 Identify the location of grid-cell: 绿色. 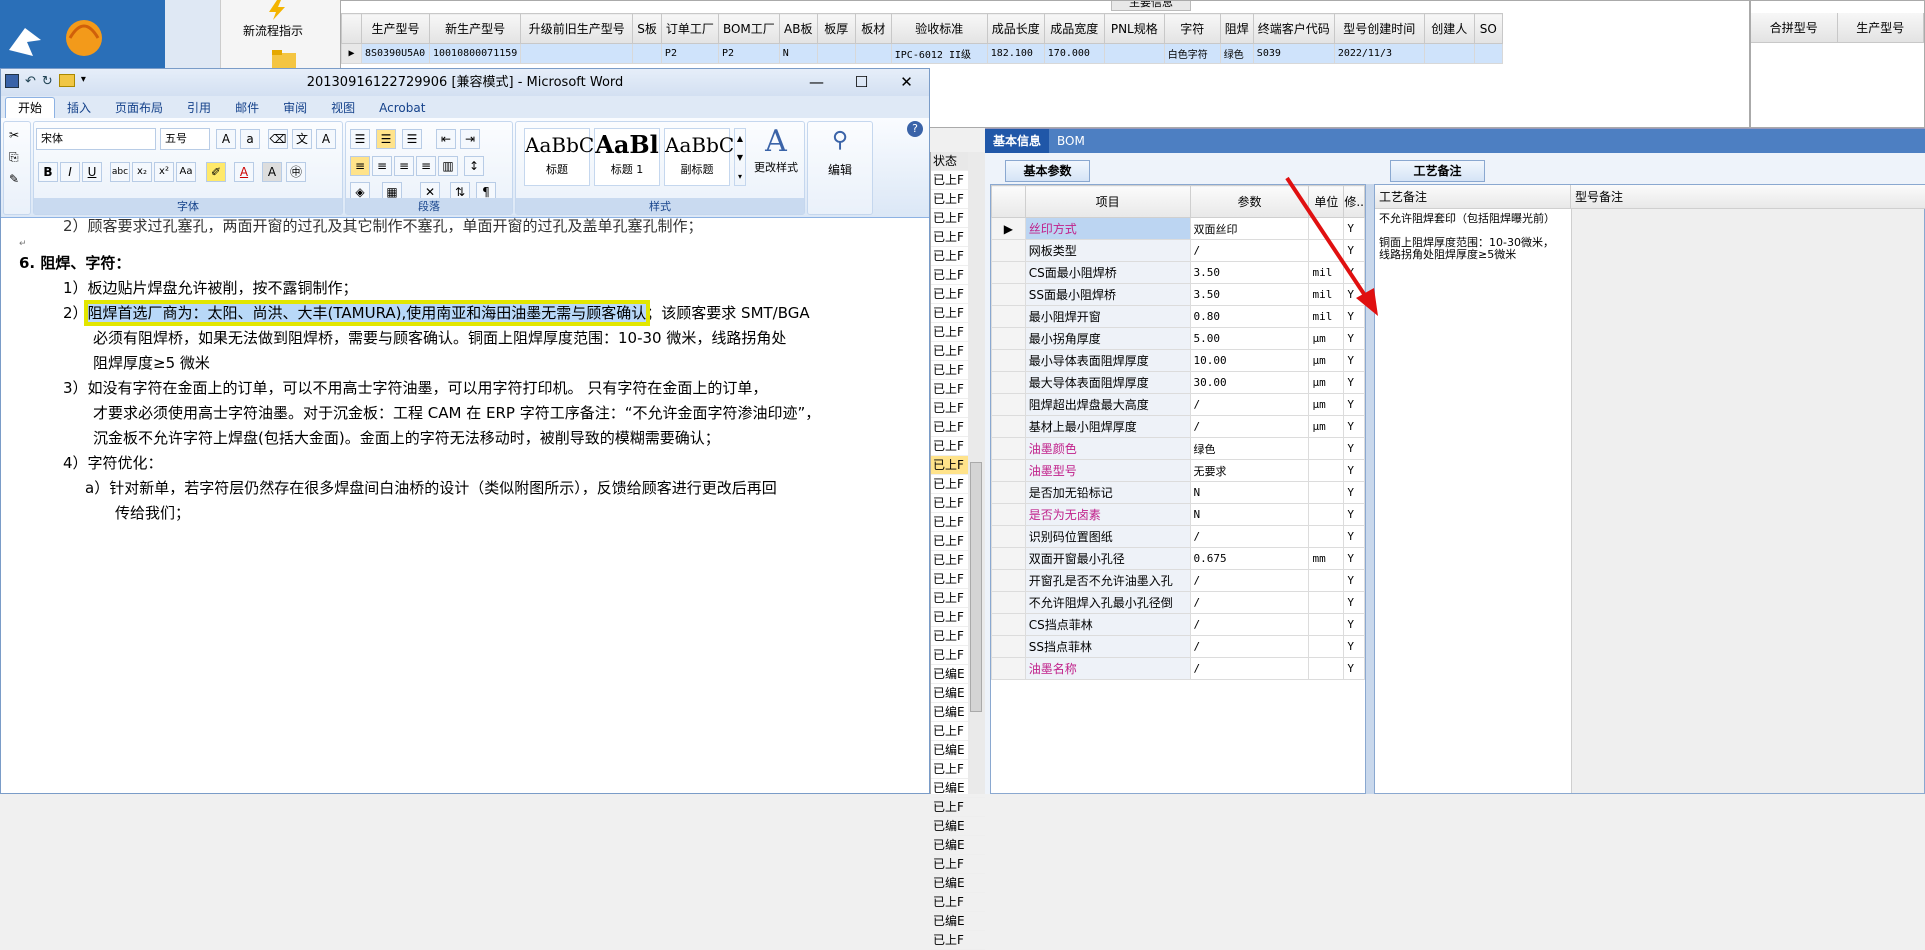
(1236, 53).